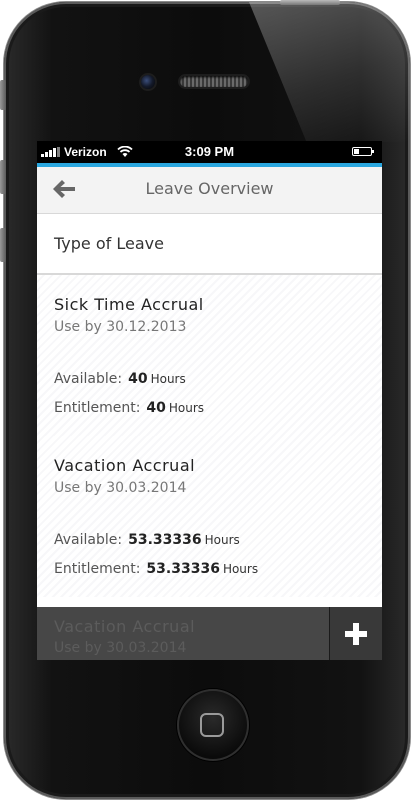 The image size is (416, 803). I want to click on available-value: 40, so click(138, 379).